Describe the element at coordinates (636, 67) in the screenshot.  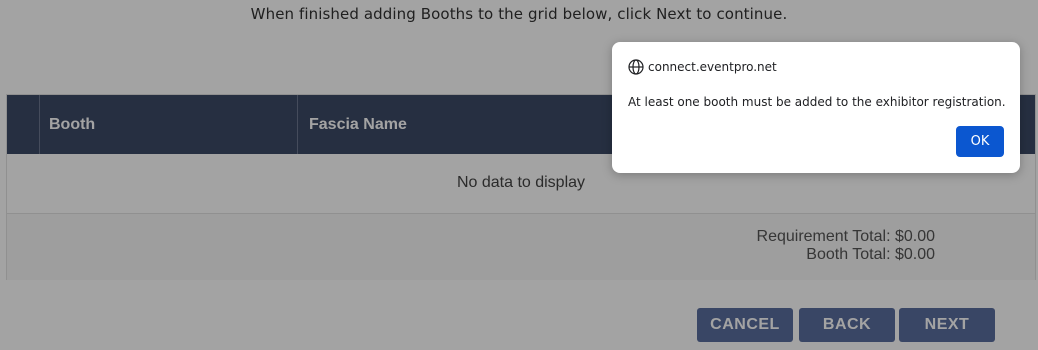
I see `globe-icon` at that location.